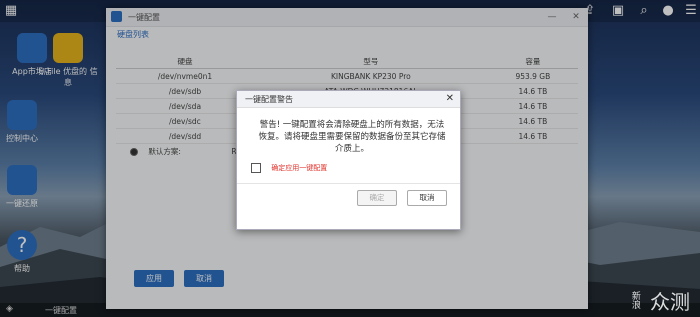 The height and width of the screenshot is (317, 700). I want to click on watermark-logo: 新 浪 众测, so click(660, 301).